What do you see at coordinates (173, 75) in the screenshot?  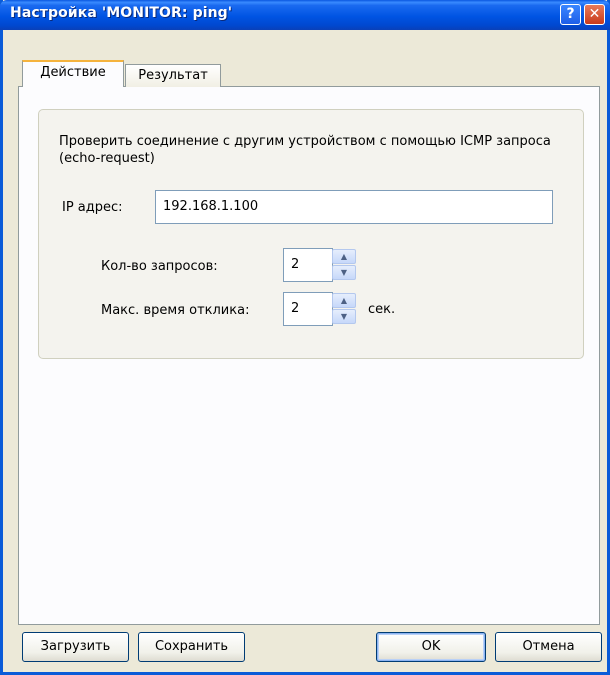 I see `tab-result: Результат` at bounding box center [173, 75].